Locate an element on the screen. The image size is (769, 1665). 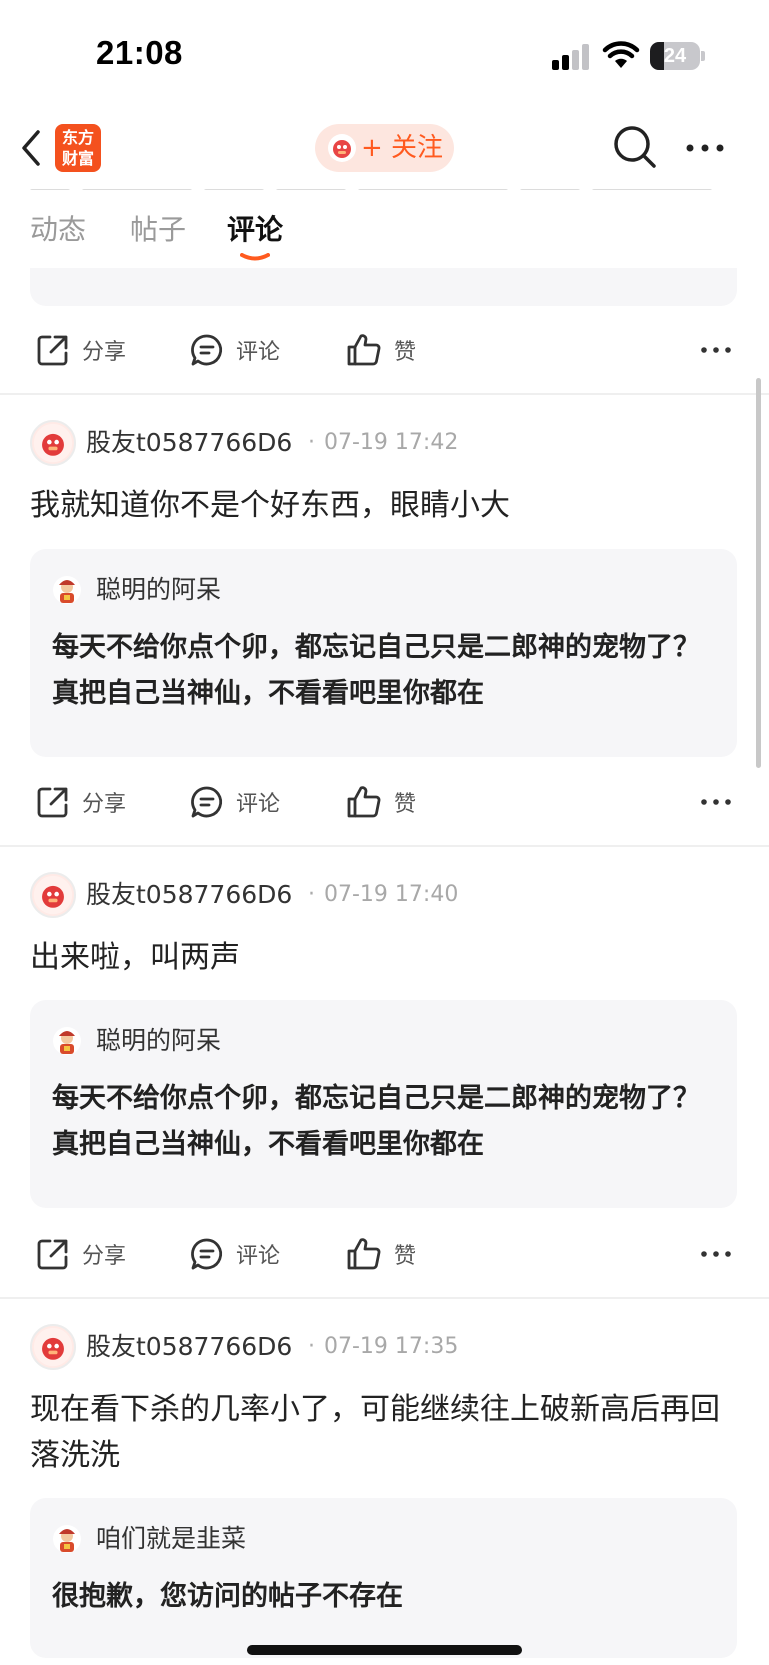
follow-button: + 关注 is located at coordinates (384, 148).